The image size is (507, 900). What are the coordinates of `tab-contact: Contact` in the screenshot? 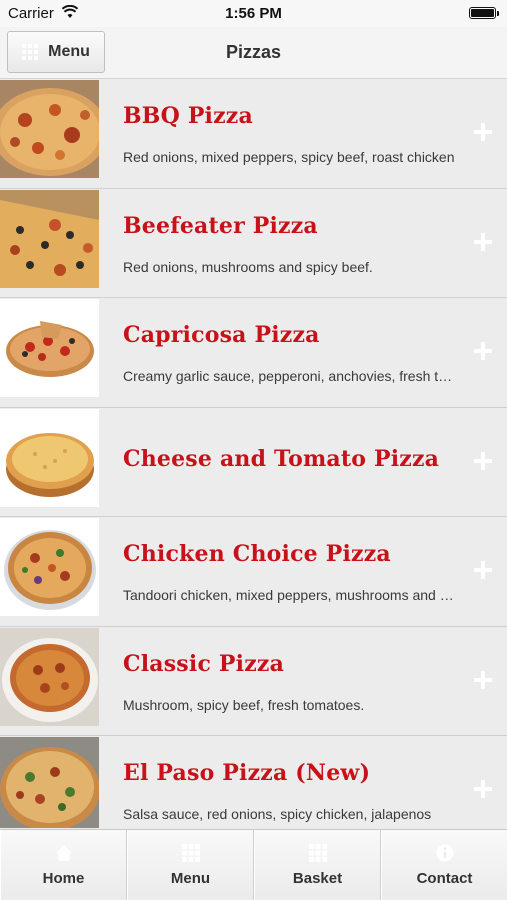 It's located at (444, 865).